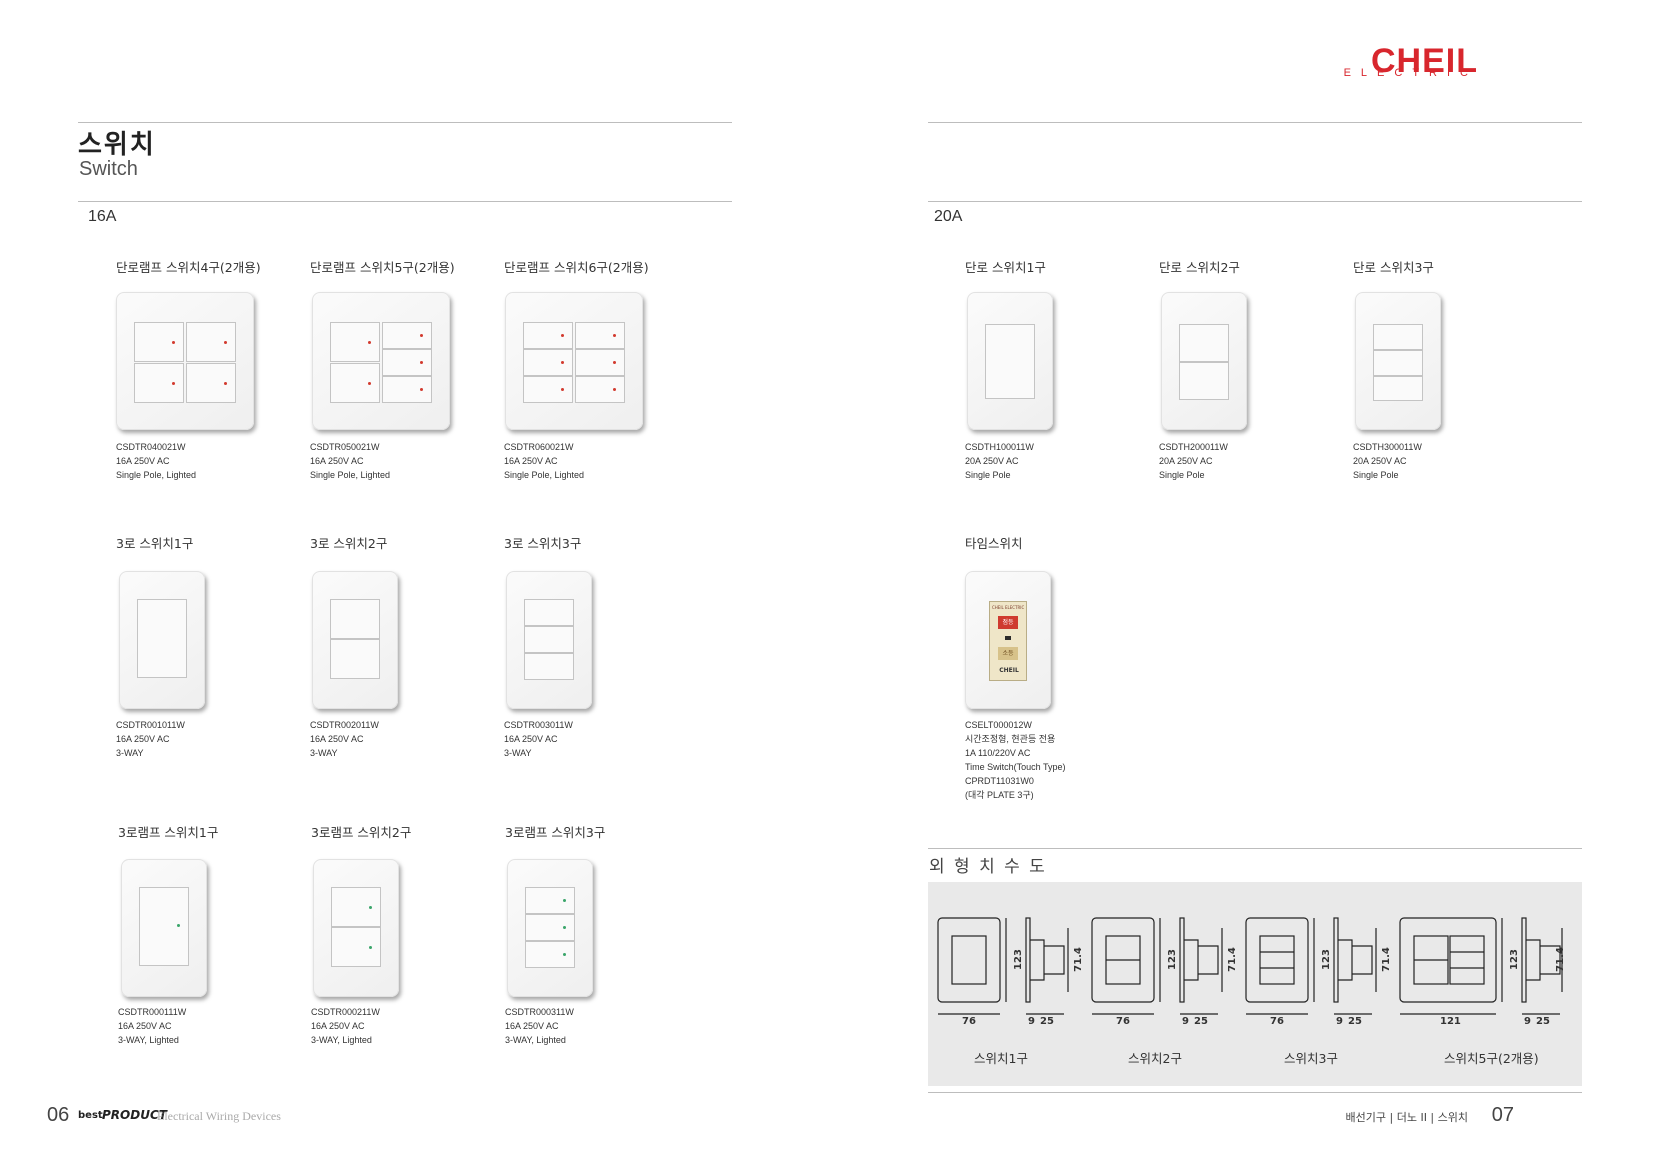  What do you see at coordinates (152, 1012) in the screenshot?
I see `product-code: CSDTR000111W` at bounding box center [152, 1012].